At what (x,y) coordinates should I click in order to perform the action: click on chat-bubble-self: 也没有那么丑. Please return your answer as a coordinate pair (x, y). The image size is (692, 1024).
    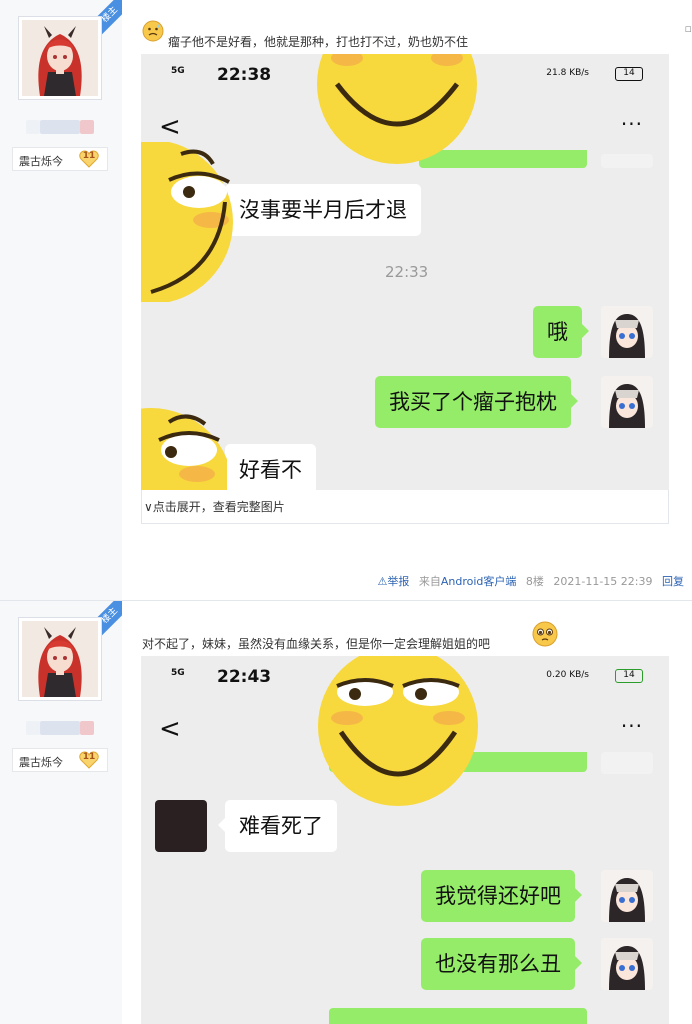
    Looking at the image, I should click on (501, 964).